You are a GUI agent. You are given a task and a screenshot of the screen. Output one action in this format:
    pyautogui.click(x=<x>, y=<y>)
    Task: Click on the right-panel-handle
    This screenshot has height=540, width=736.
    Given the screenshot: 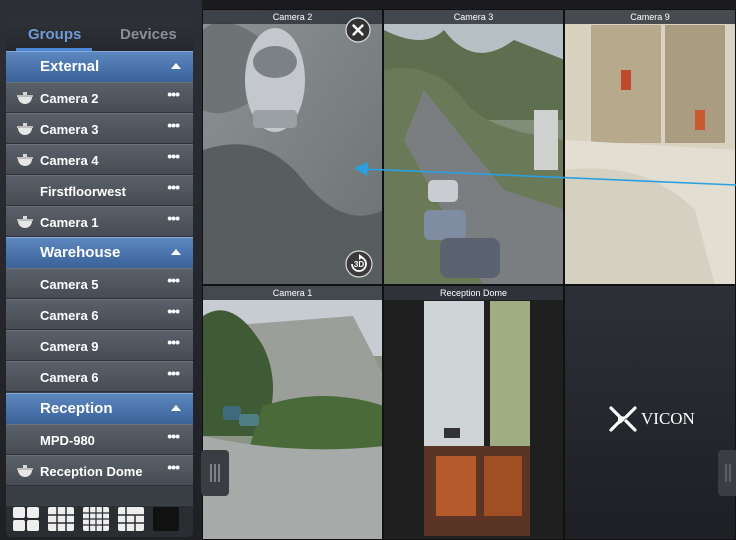 What is the action you would take?
    pyautogui.click(x=727, y=473)
    